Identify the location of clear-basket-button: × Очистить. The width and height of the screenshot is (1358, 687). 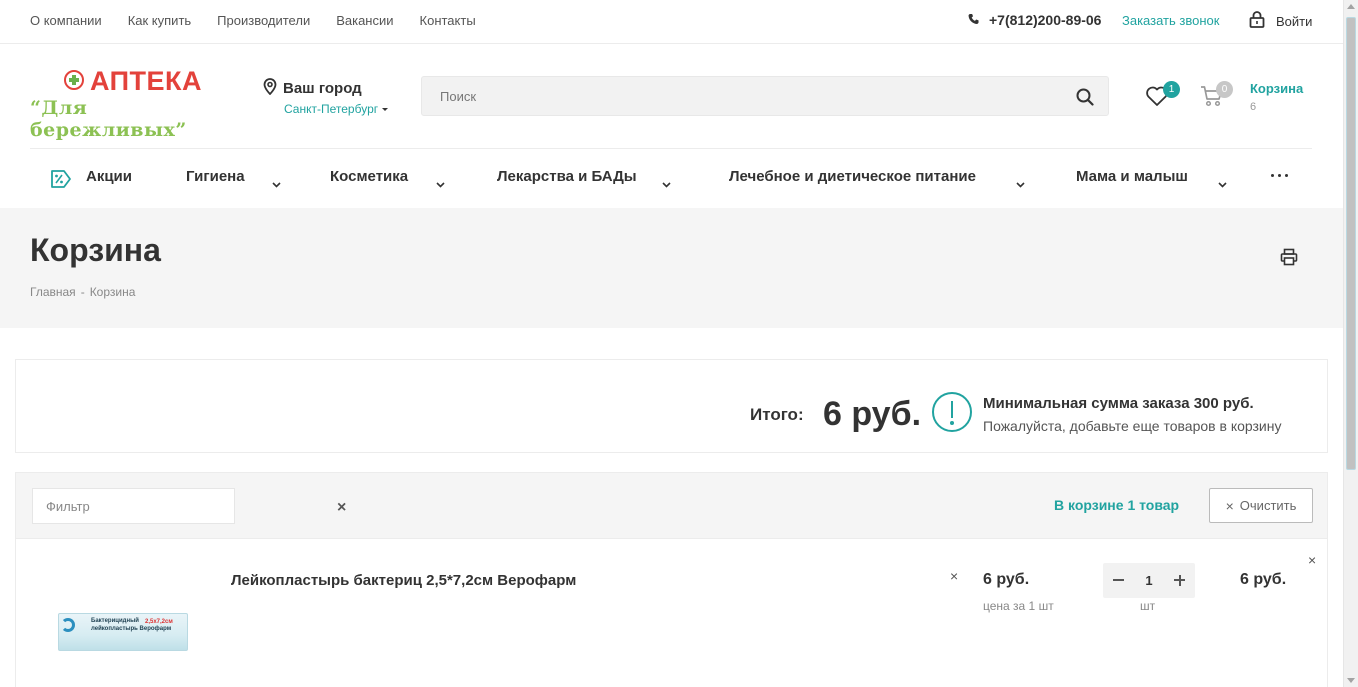
(1261, 505).